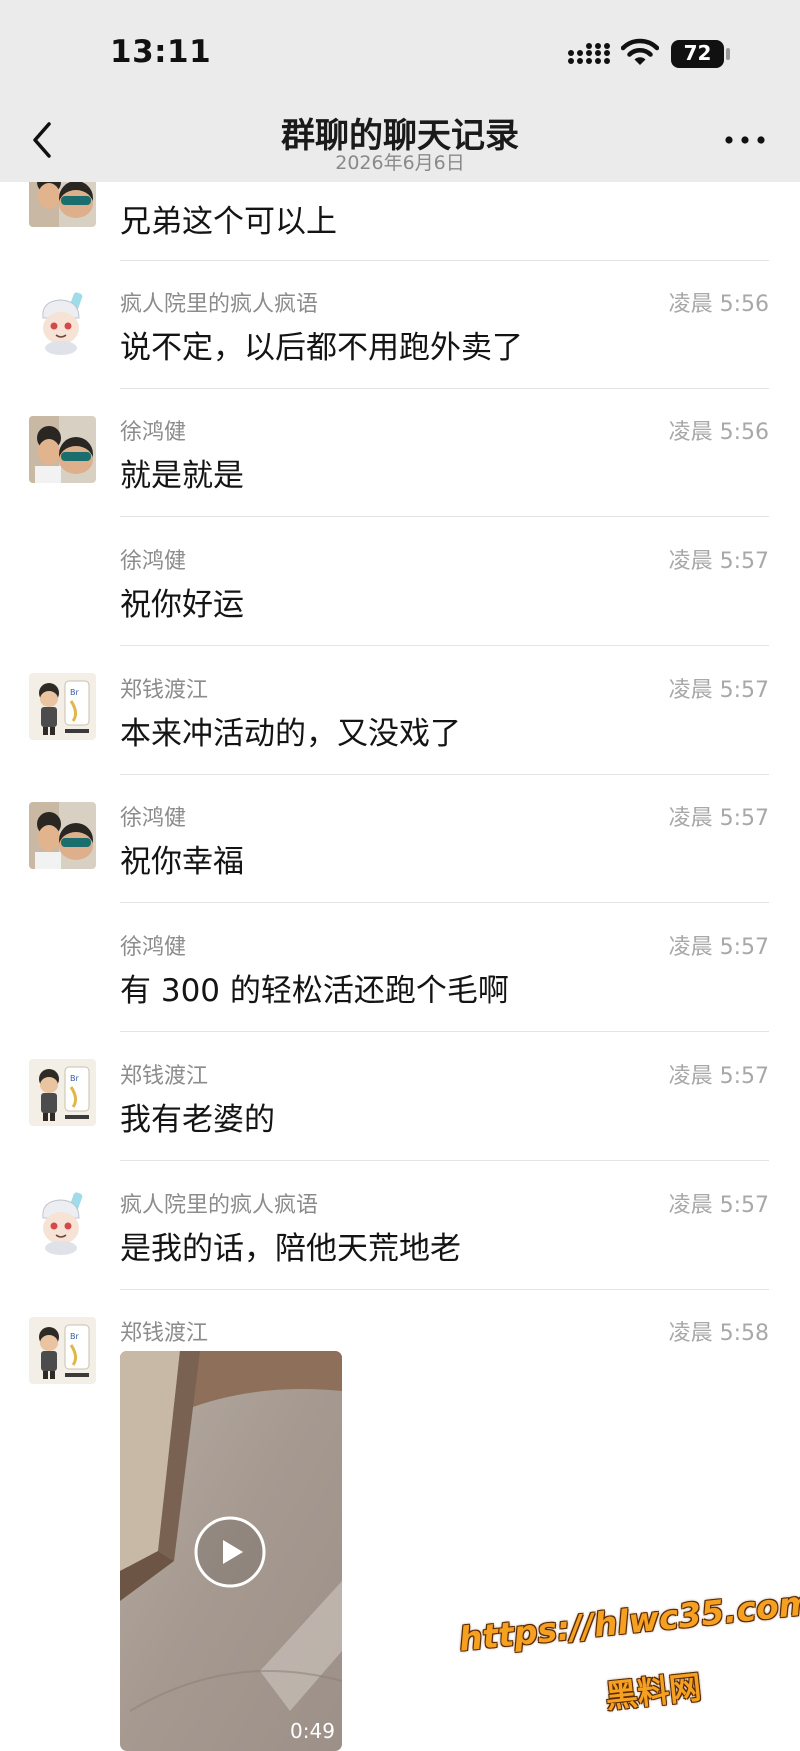 The width and height of the screenshot is (800, 1751). Describe the element at coordinates (161, 52) in the screenshot. I see `status-time: 13:11` at that location.